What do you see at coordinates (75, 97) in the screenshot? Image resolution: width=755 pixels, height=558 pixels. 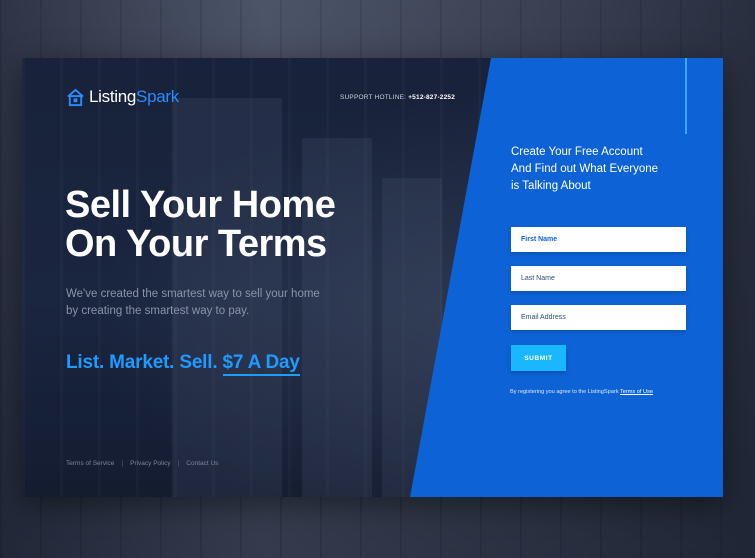 I see `house-icon` at bounding box center [75, 97].